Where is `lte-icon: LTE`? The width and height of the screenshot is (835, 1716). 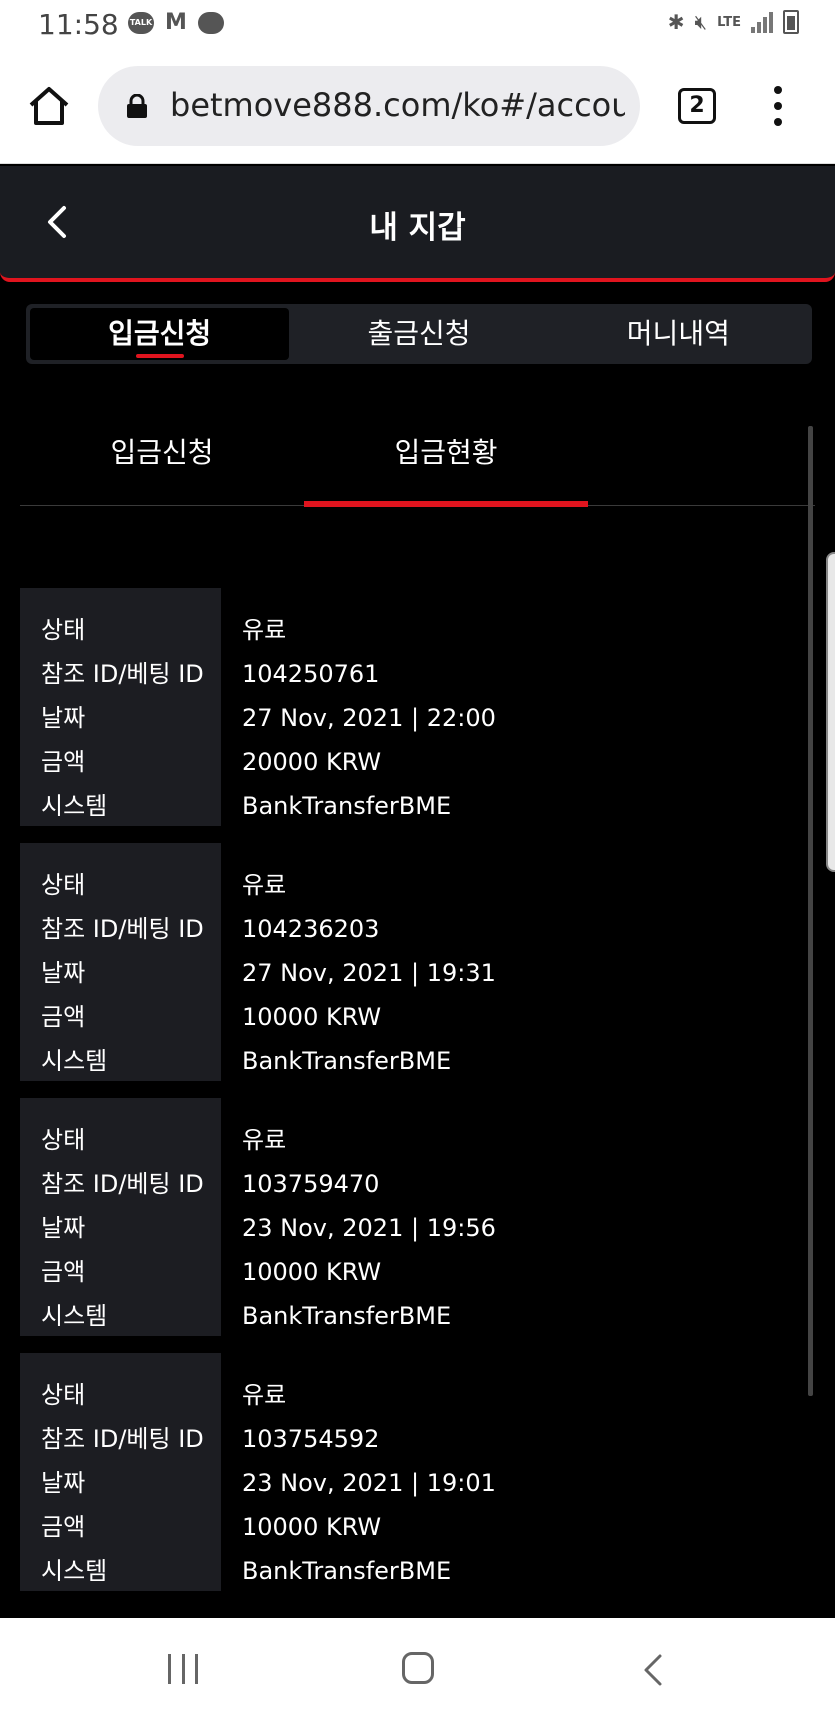
lte-icon: LTE is located at coordinates (729, 22).